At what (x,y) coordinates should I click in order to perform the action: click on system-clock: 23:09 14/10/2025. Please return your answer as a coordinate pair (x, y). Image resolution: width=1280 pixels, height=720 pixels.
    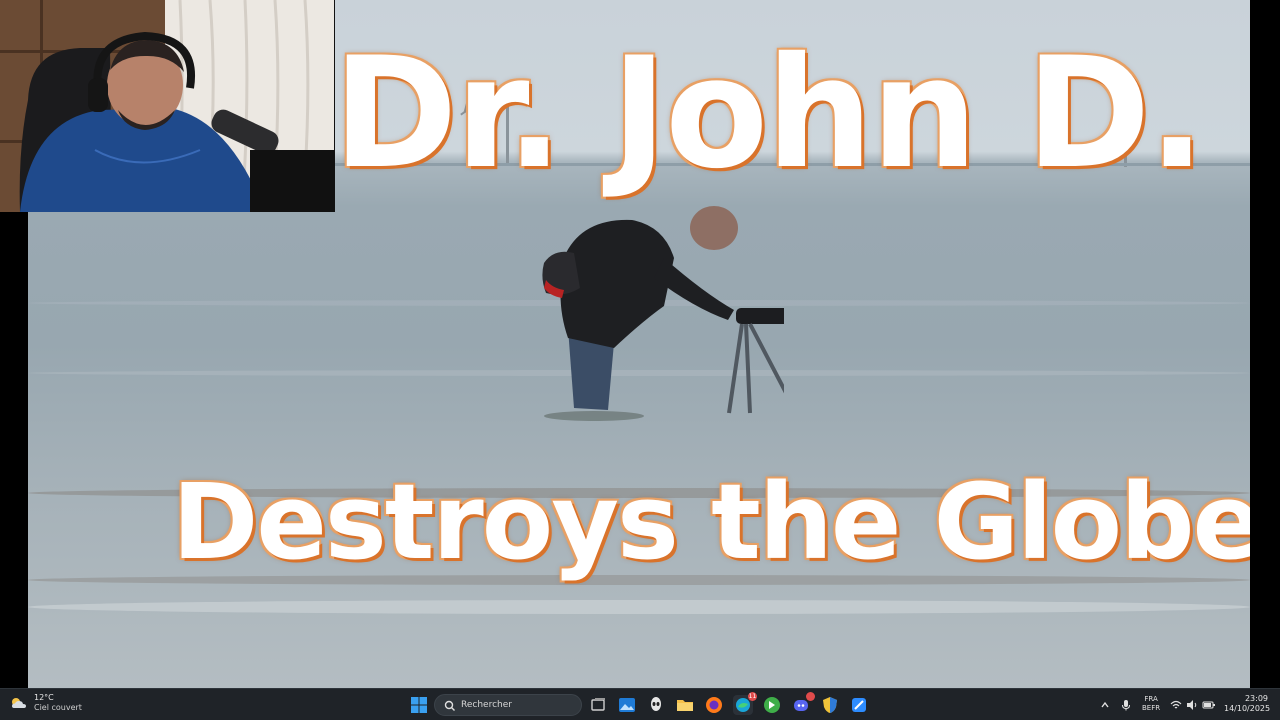
    Looking at the image, I should click on (1247, 704).